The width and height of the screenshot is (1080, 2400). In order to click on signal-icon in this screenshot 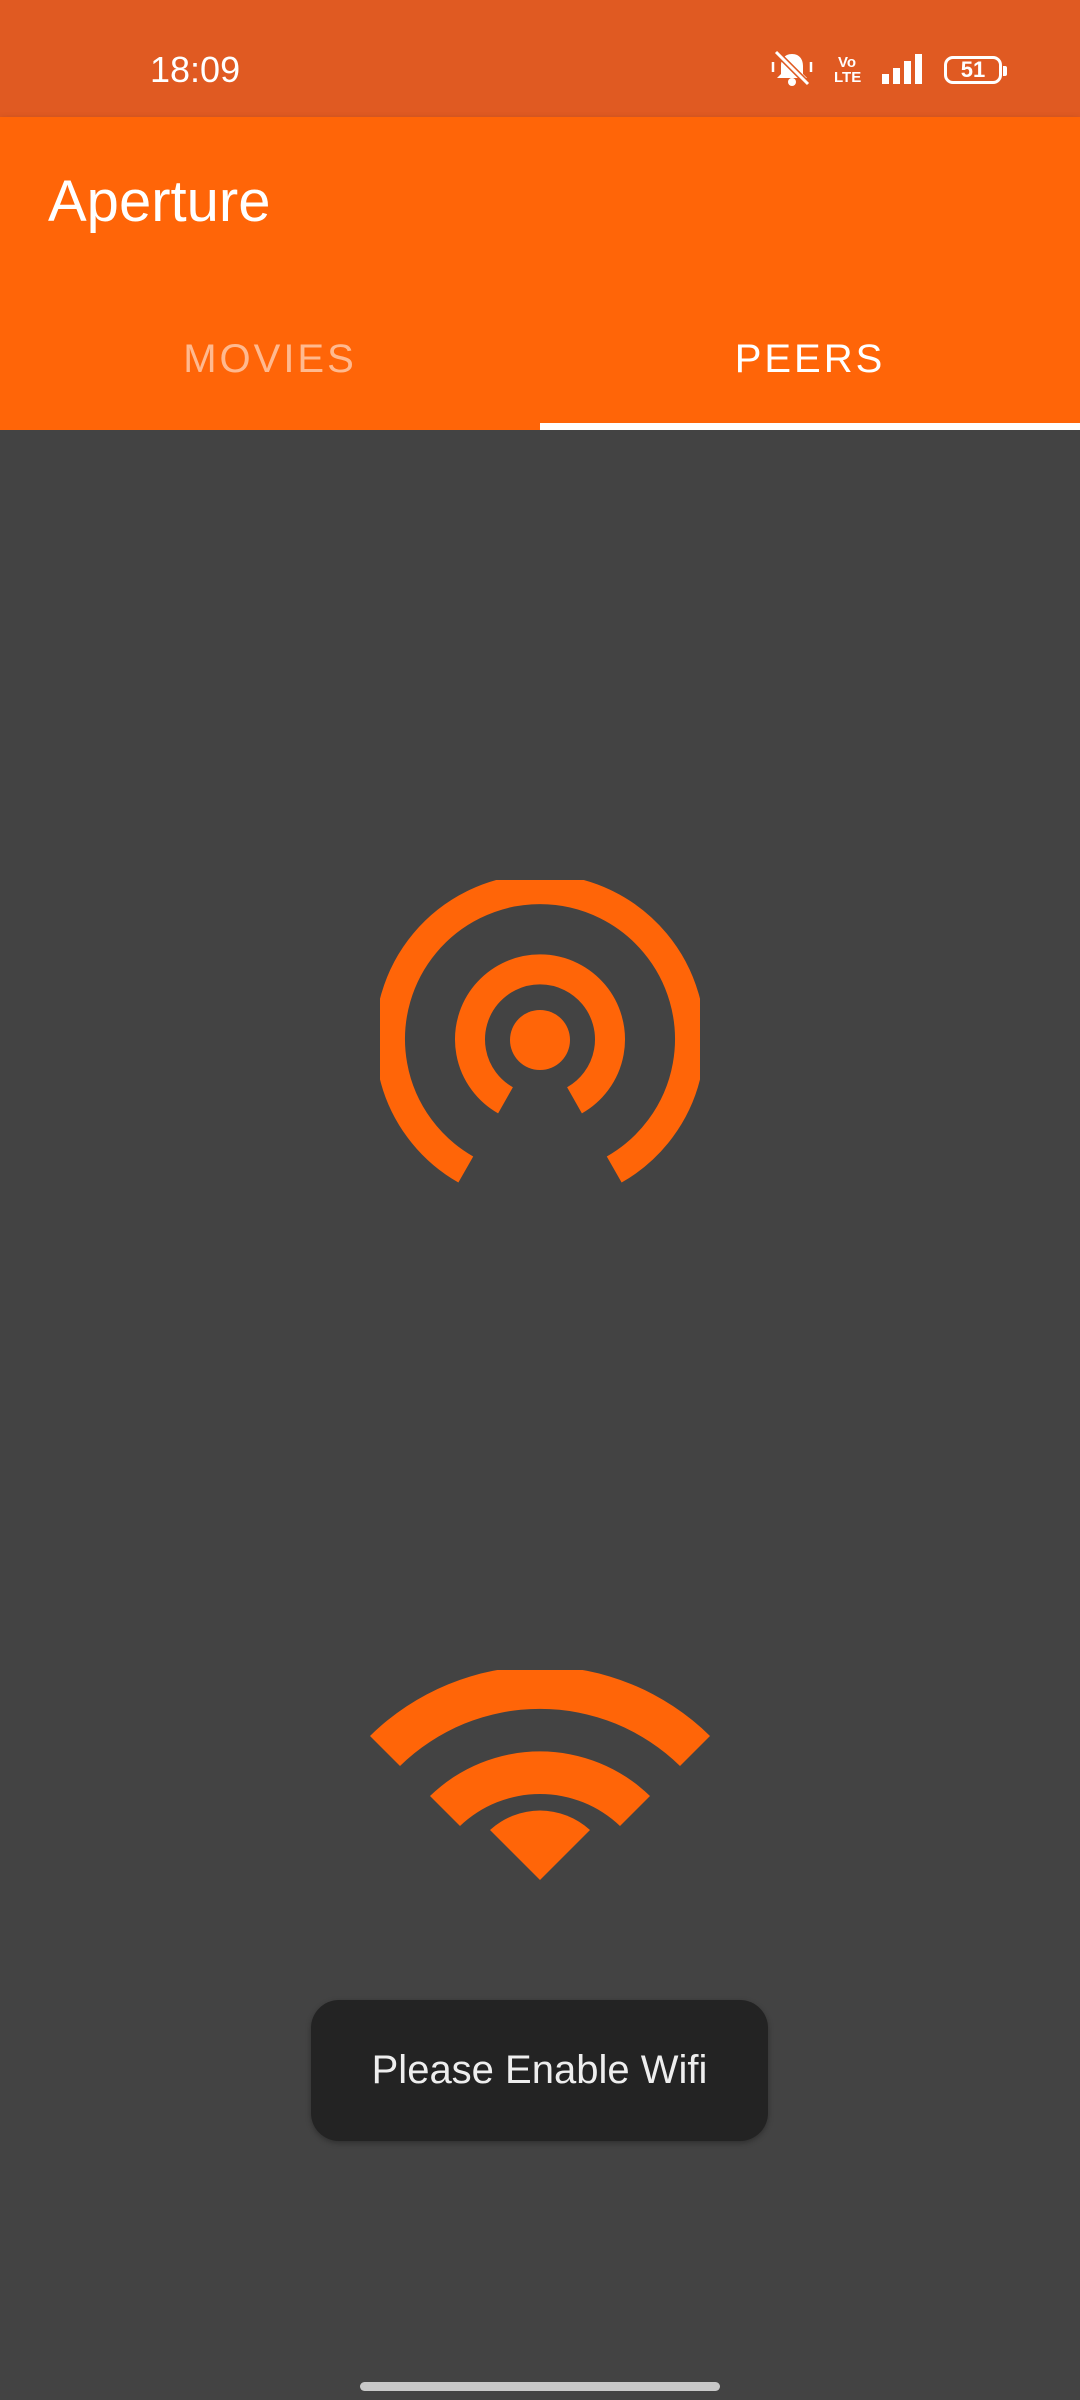, I will do `click(902, 70)`.